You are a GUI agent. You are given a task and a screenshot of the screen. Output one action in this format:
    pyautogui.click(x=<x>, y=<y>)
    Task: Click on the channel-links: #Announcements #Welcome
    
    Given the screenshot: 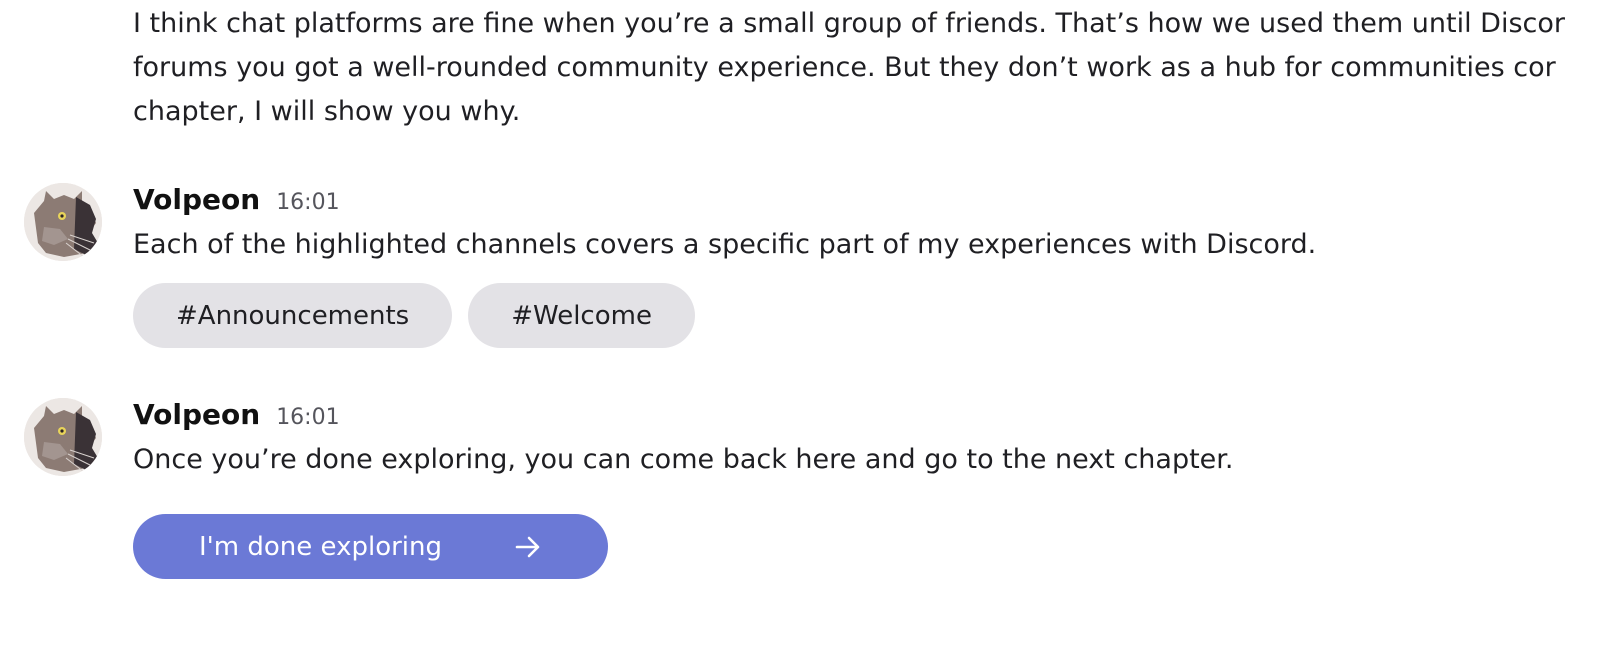 What is the action you would take?
    pyautogui.click(x=414, y=315)
    